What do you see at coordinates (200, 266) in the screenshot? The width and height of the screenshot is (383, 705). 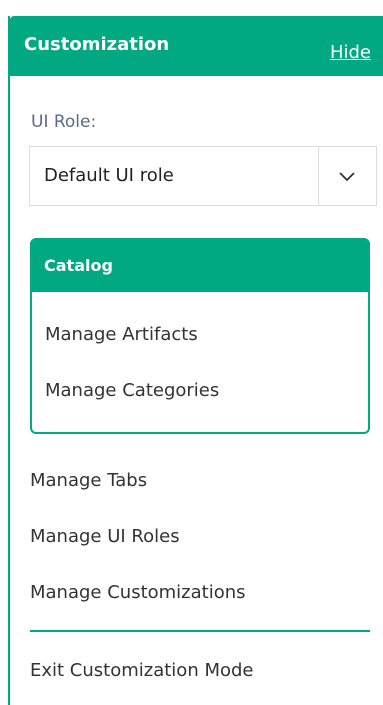 I see `catalog-header: Catalog` at bounding box center [200, 266].